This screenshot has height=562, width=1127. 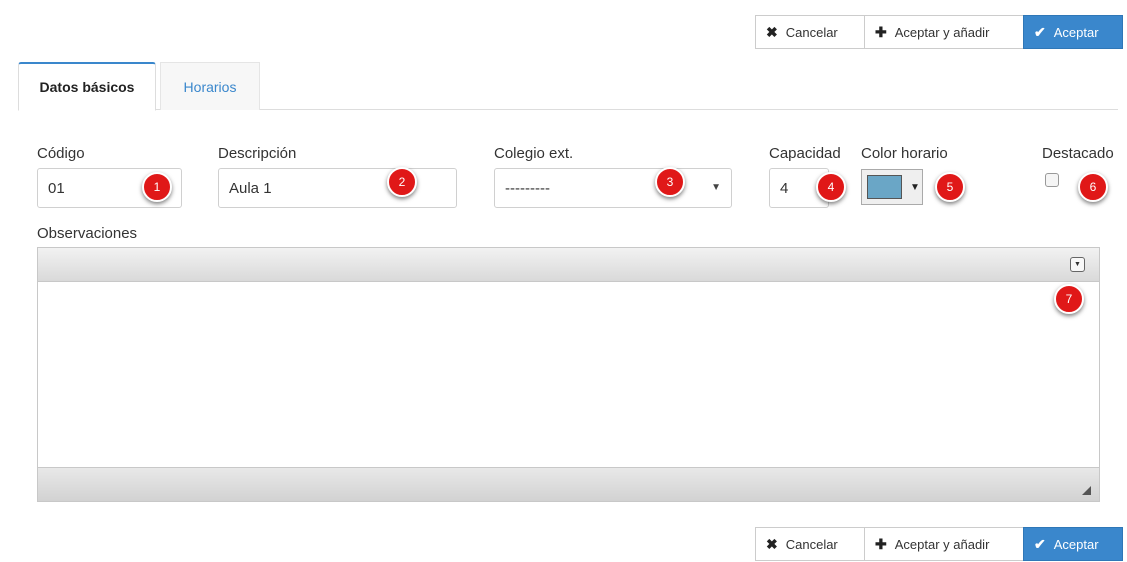 What do you see at coordinates (568, 484) in the screenshot?
I see `editor-statusbar` at bounding box center [568, 484].